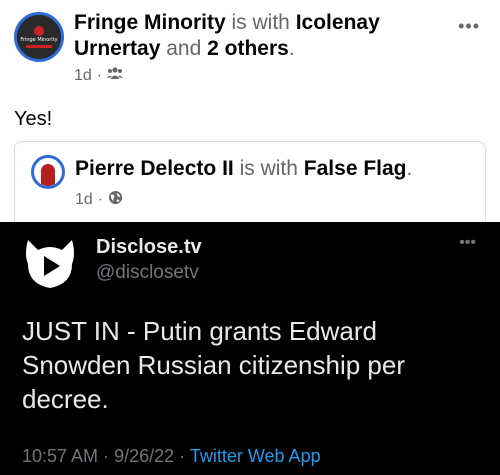 Image resolution: width=500 pixels, height=475 pixels. Describe the element at coordinates (48, 175) in the screenshot. I see `avatar-figure` at that location.